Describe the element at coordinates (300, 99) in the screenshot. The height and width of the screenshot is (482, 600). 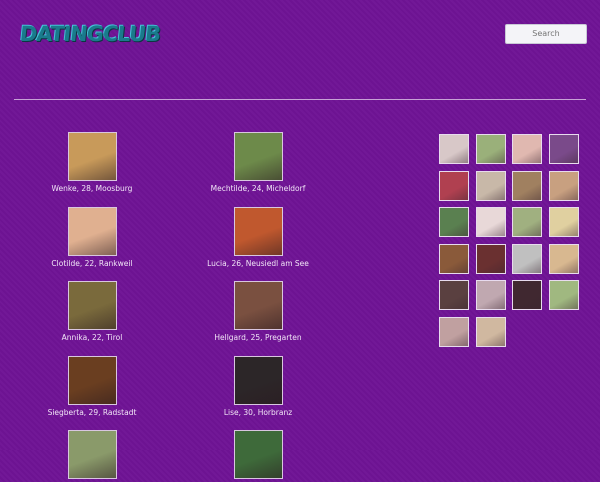
I see `header-divider` at that location.